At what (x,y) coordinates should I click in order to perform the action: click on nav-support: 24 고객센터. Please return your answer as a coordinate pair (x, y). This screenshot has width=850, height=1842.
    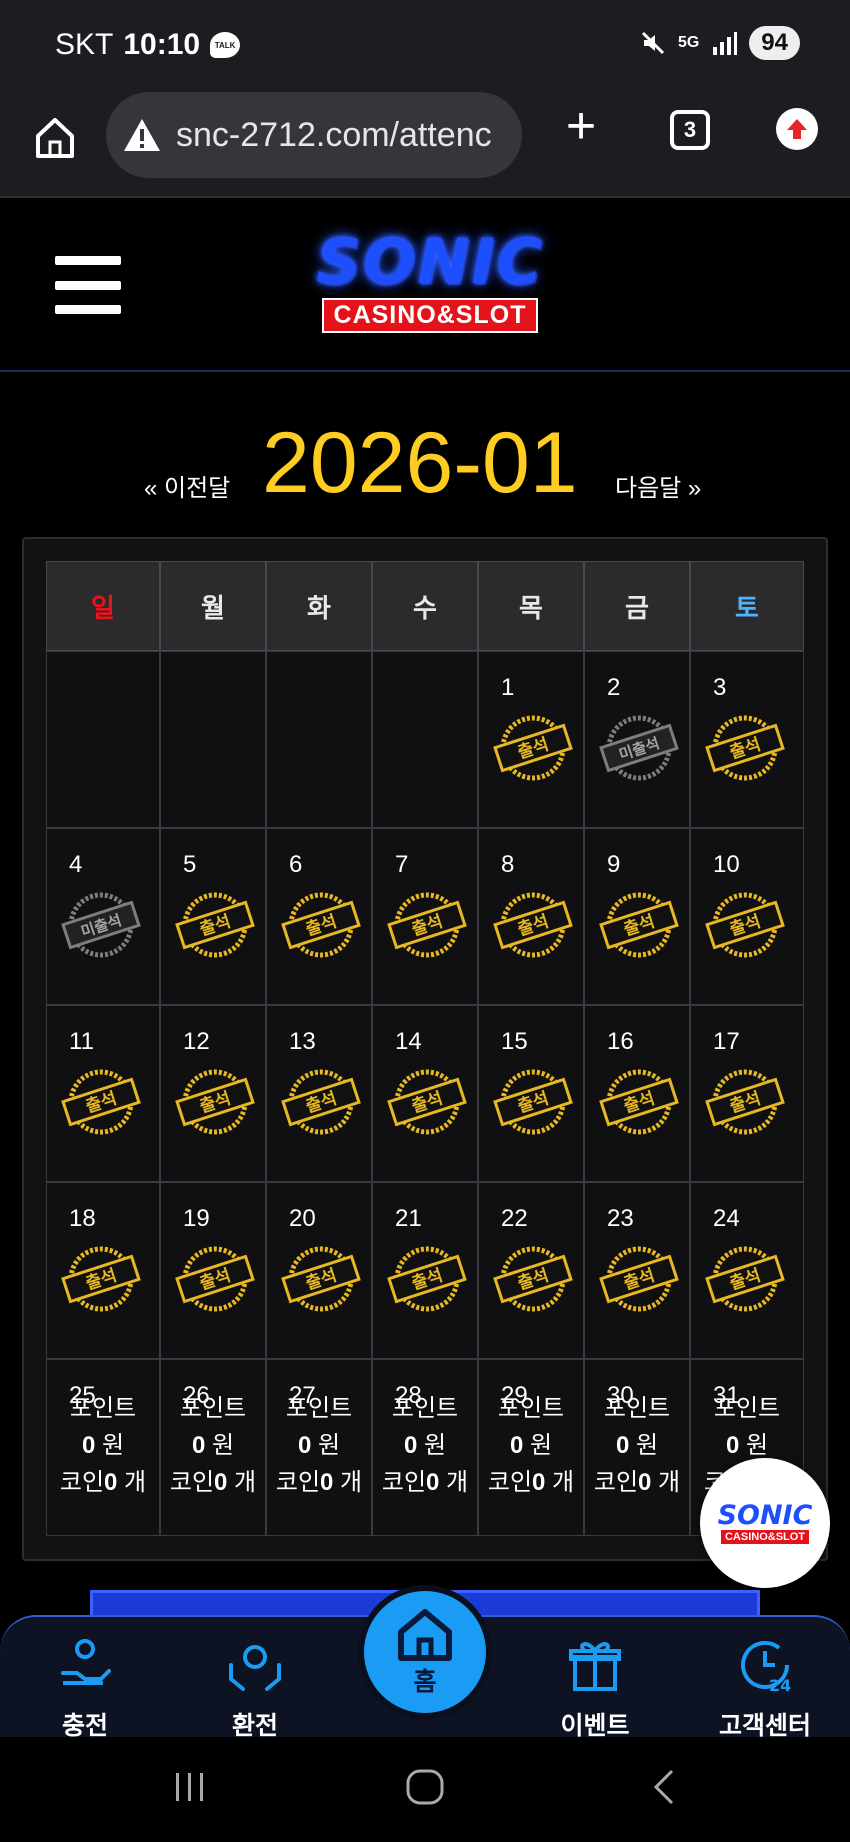
    Looking at the image, I should click on (765, 1688).